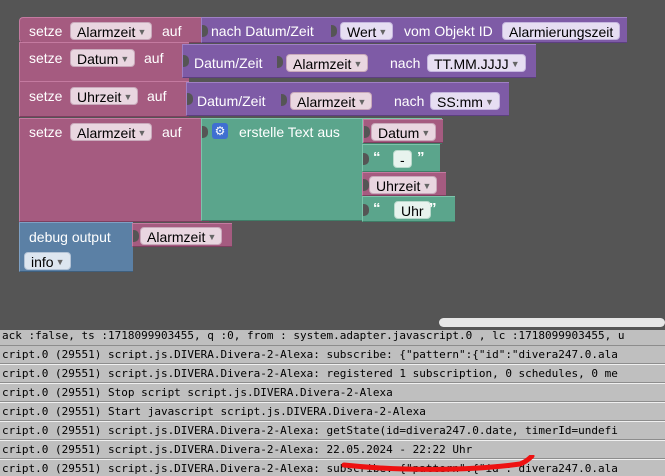 The width and height of the screenshot is (665, 476). Describe the element at coordinates (76, 247) in the screenshot. I see `debug-output-block: debug output info ▼` at that location.